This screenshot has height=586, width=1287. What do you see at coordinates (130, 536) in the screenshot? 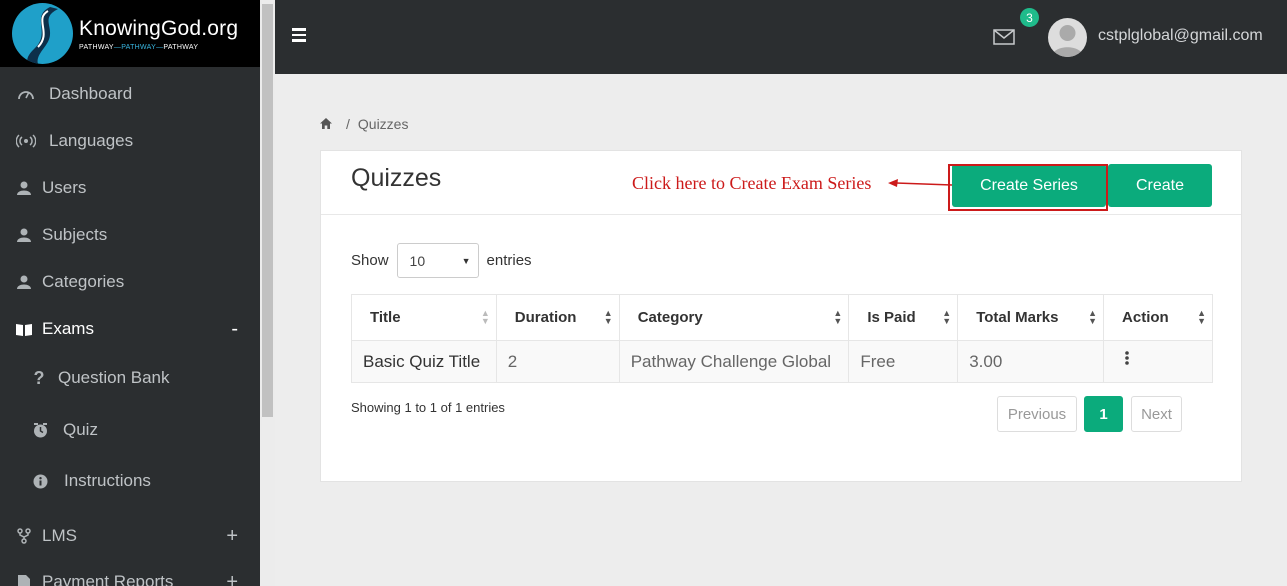
I see `sidebar-item-lms: LMS +` at bounding box center [130, 536].